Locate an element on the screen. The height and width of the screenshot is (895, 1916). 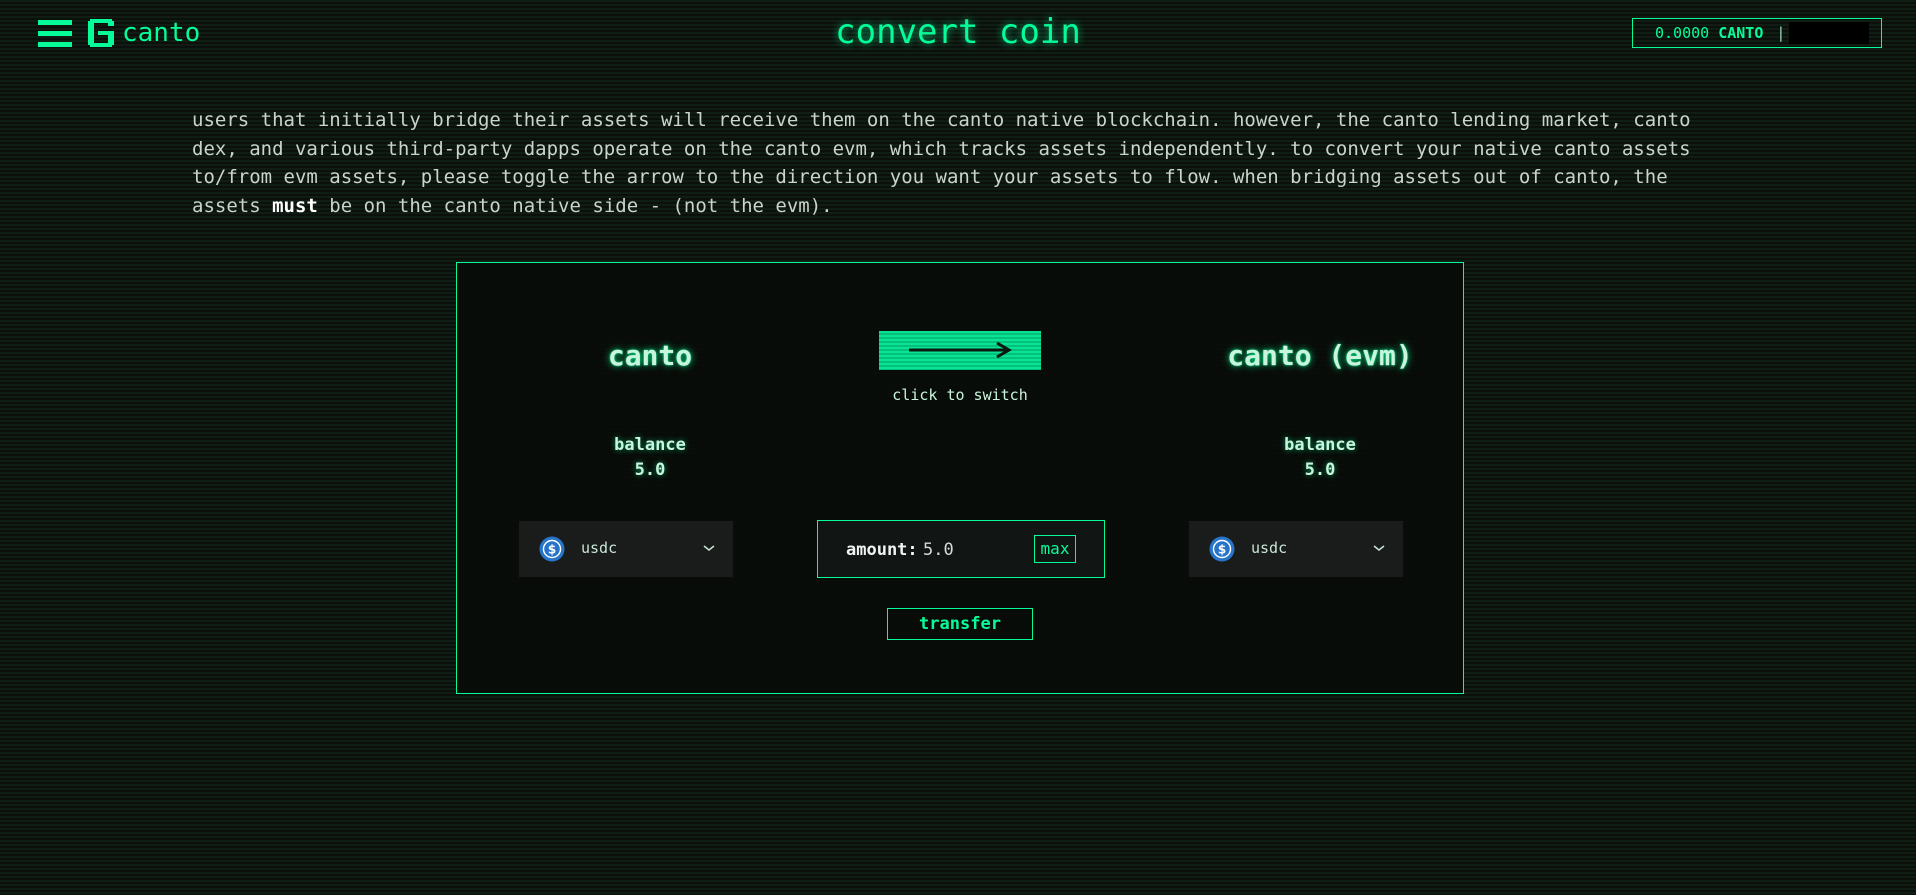
destination-token-name: usdc is located at coordinates (1269, 548).